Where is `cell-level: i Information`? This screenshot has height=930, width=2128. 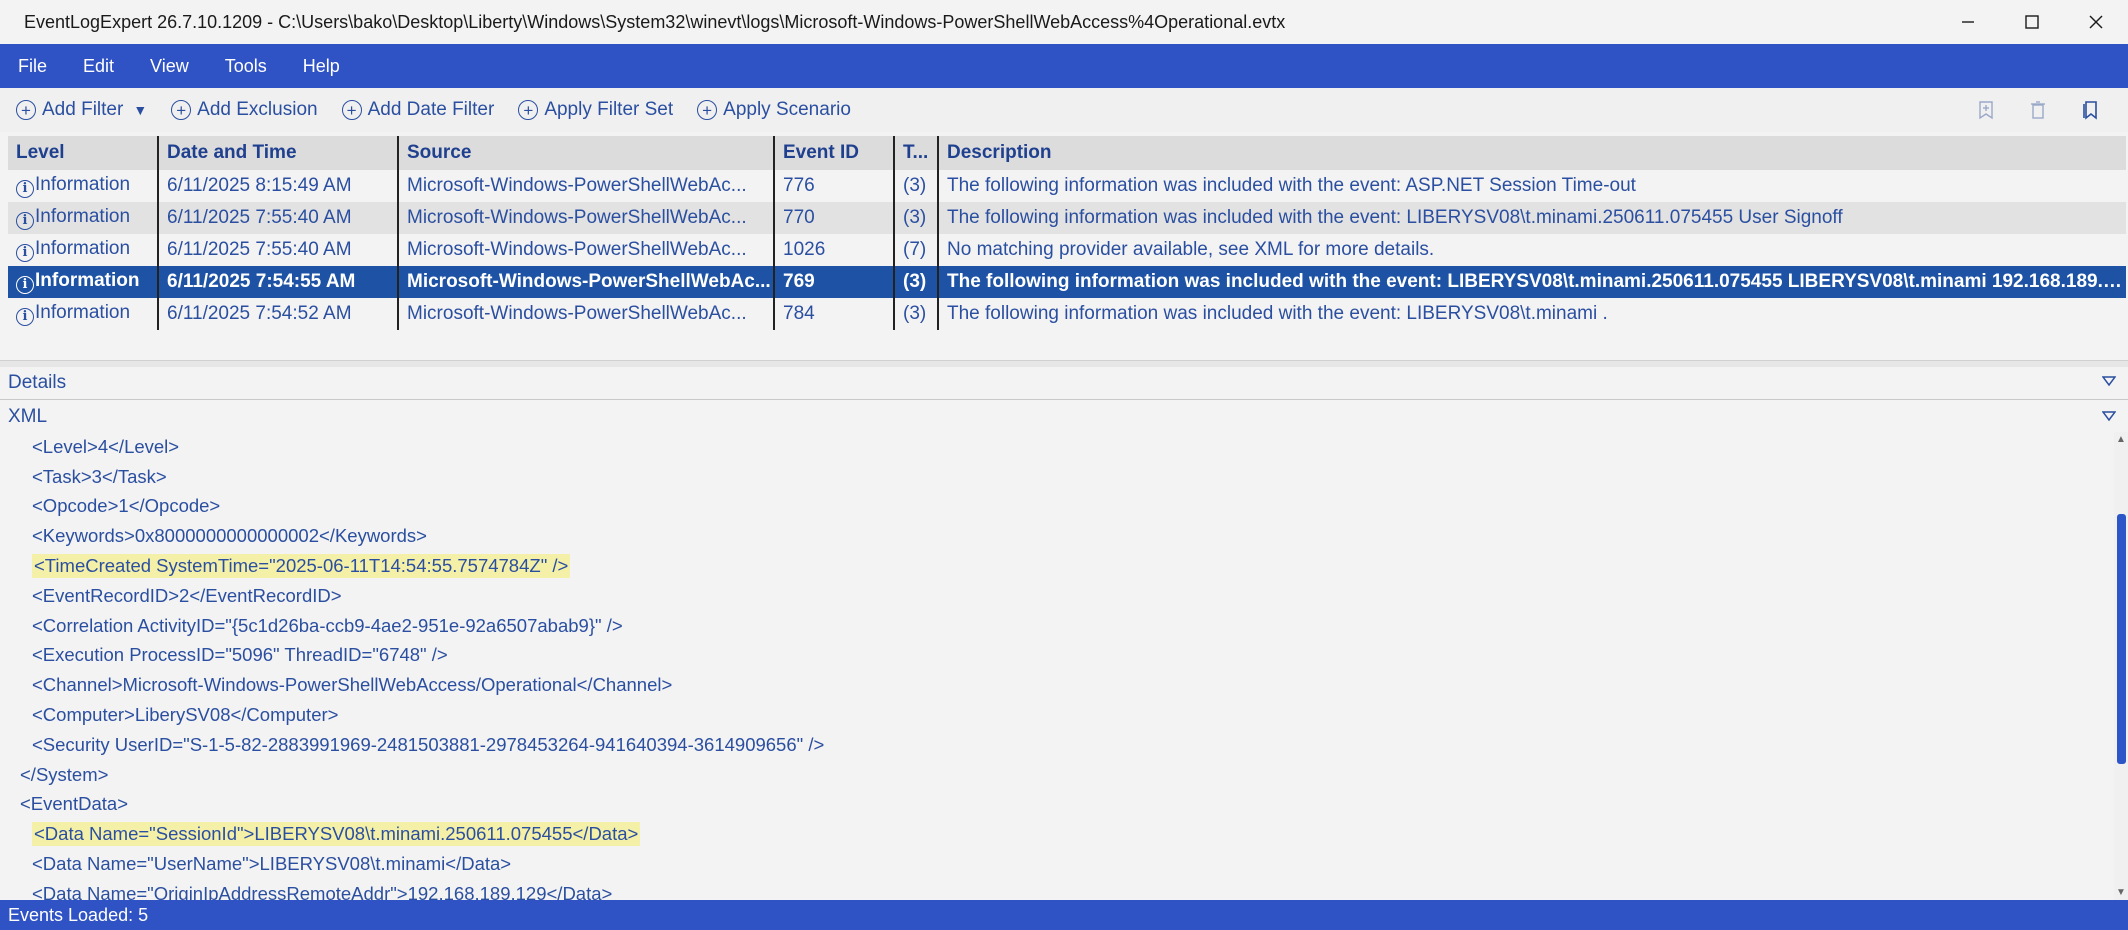 cell-level: i Information is located at coordinates (83, 314).